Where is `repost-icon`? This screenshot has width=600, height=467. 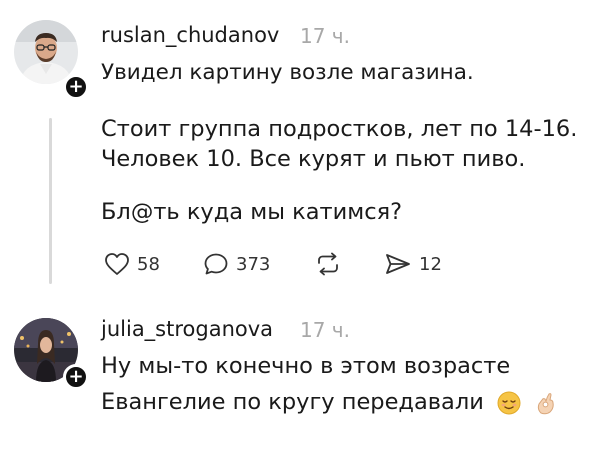
repost-icon is located at coordinates (328, 264).